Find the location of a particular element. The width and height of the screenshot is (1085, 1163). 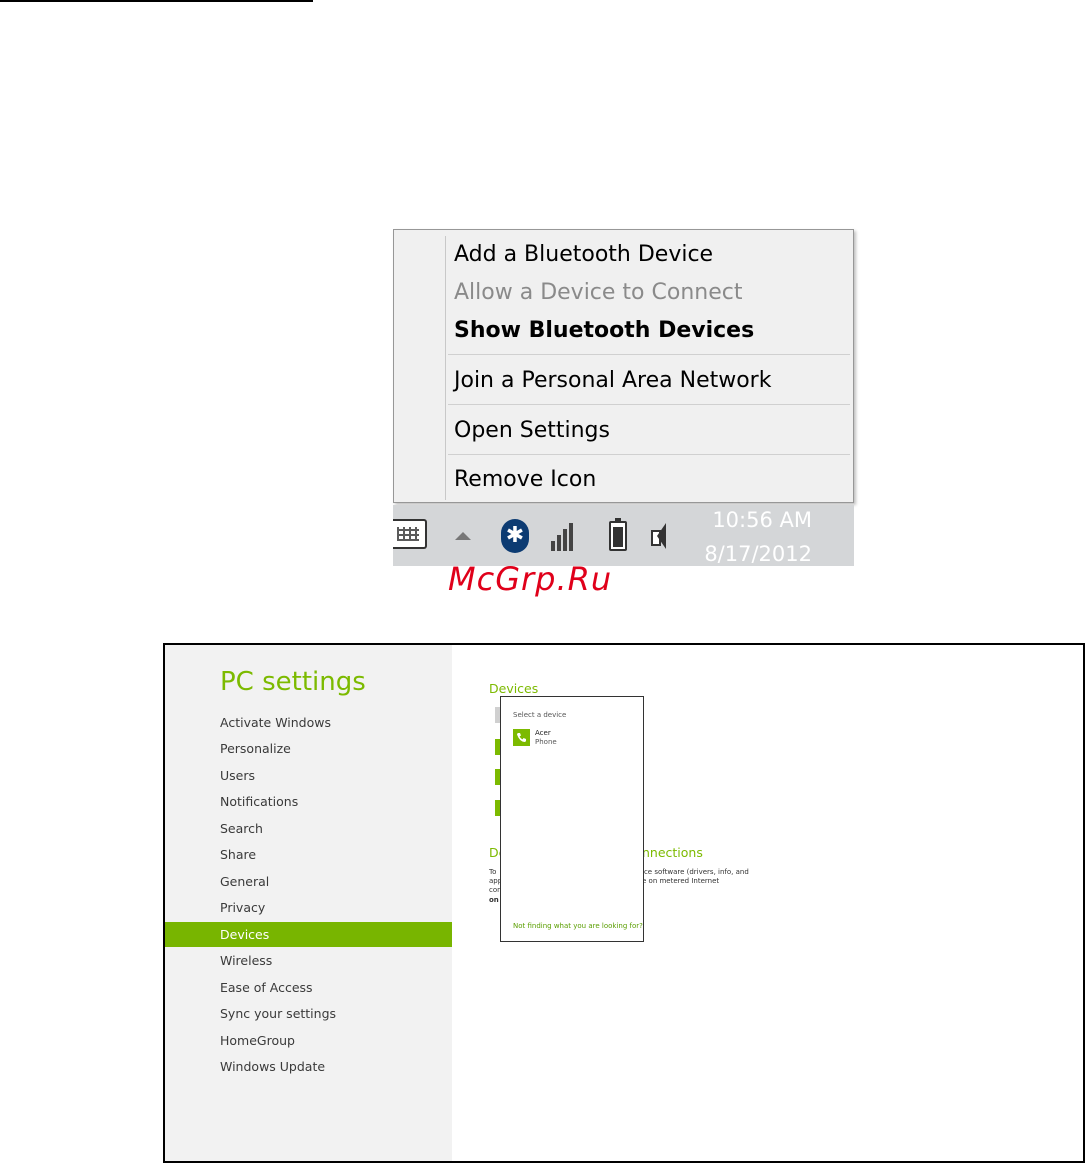

nav-item-activate-windows: Activate Windows is located at coordinates (308, 722).